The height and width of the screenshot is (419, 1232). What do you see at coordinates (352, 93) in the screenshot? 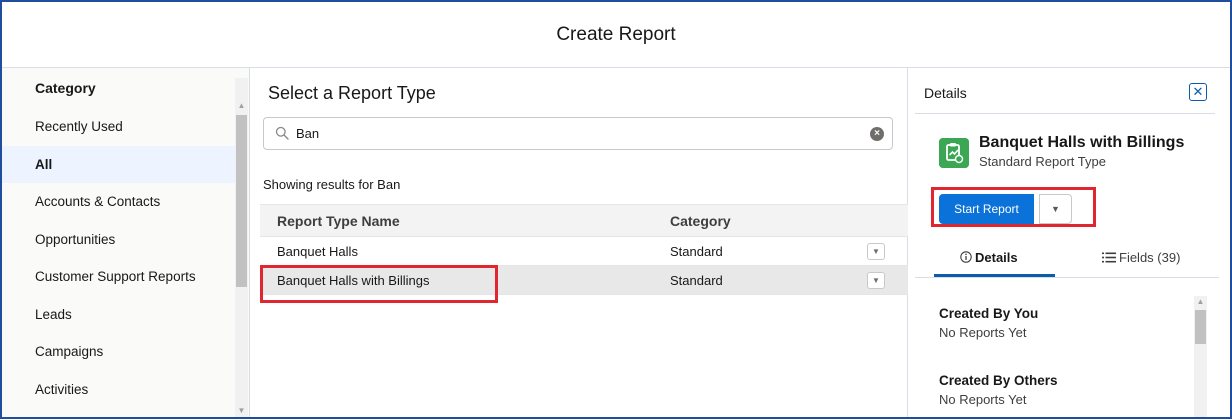
I see `report-type-heading: Select a Report Type` at bounding box center [352, 93].